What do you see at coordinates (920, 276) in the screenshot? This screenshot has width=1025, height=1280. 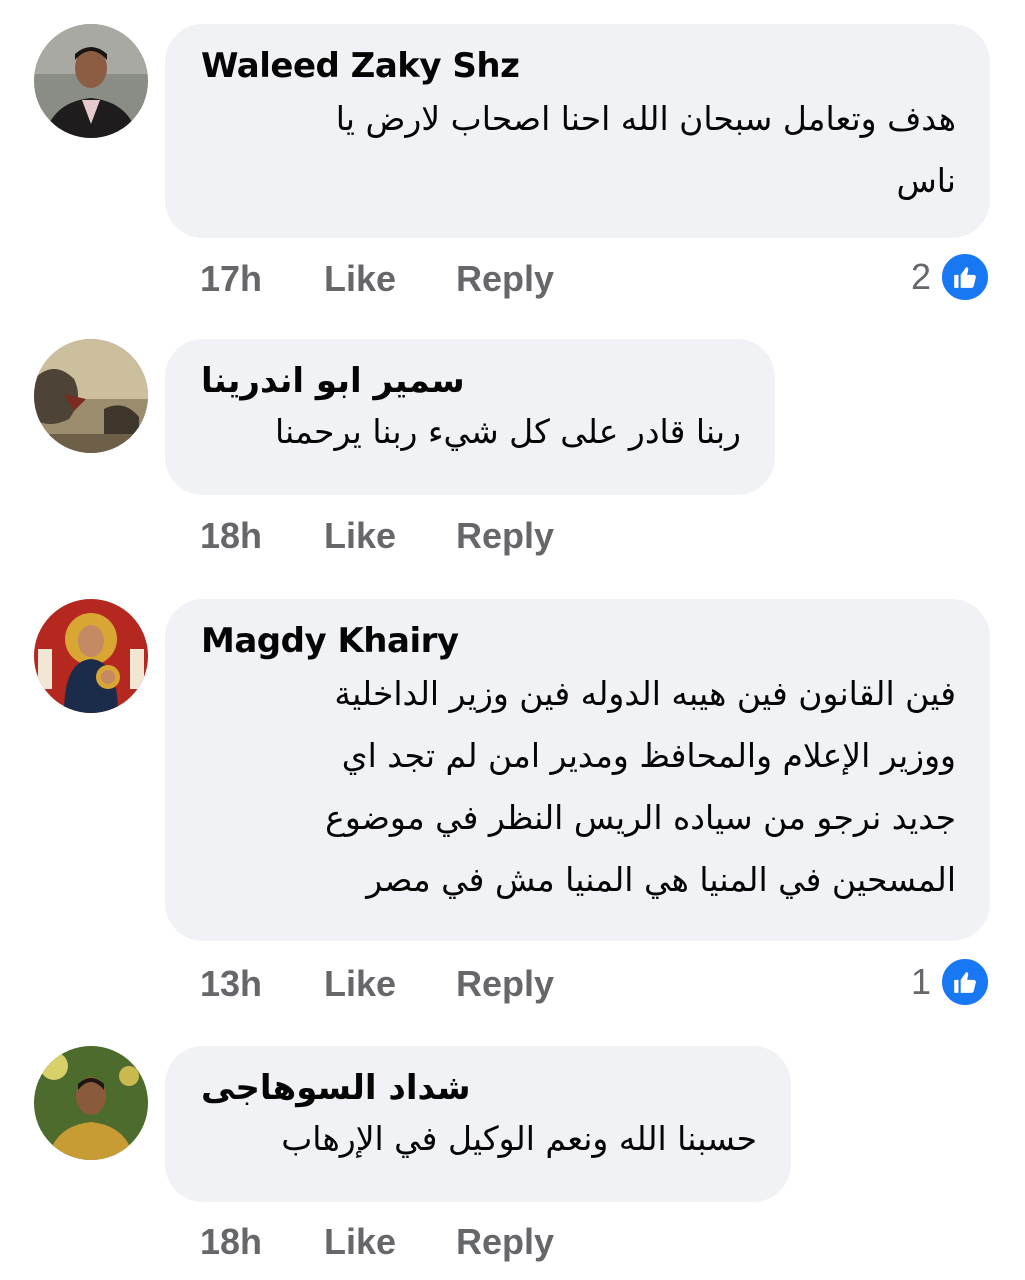 I see `reaction-count: 2` at bounding box center [920, 276].